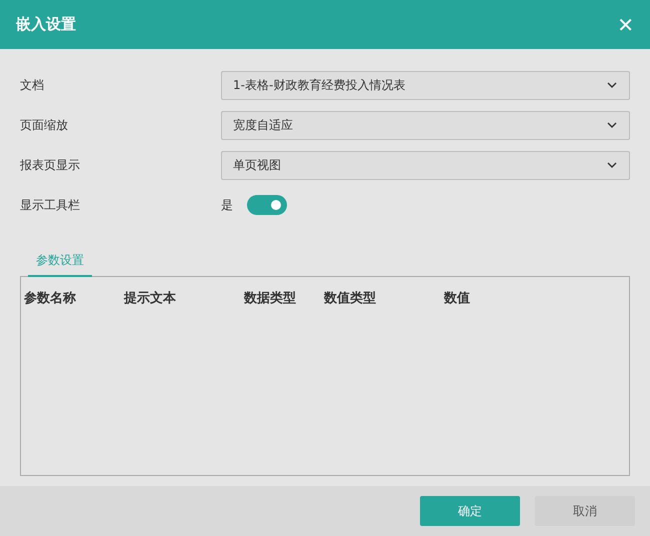 The height and width of the screenshot is (536, 650). What do you see at coordinates (425, 85) in the screenshot?
I see `dropdown: 1-表格-财政教育经费投入情况表` at bounding box center [425, 85].